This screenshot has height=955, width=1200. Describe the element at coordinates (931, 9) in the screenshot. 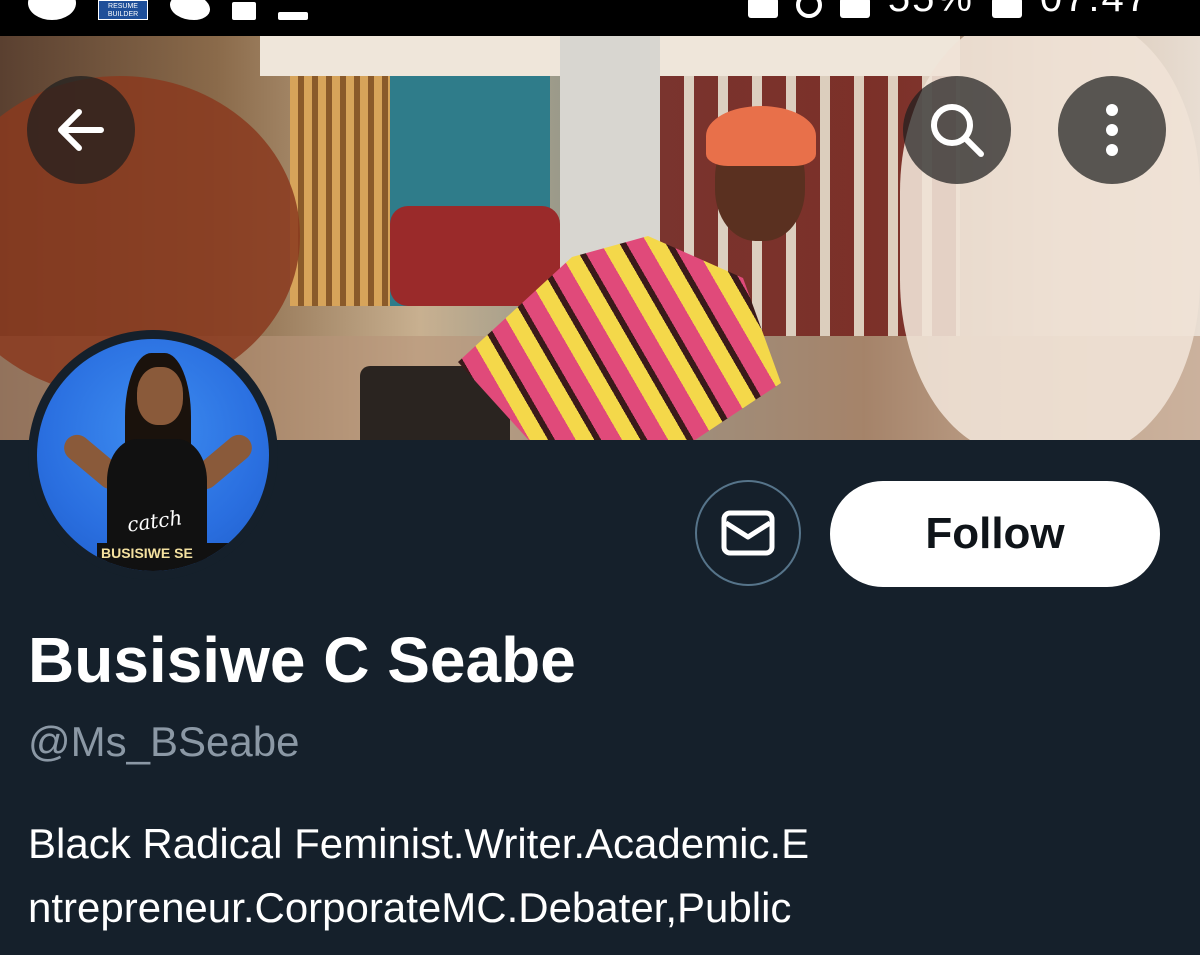

I see `battery-percent: 55%` at that location.